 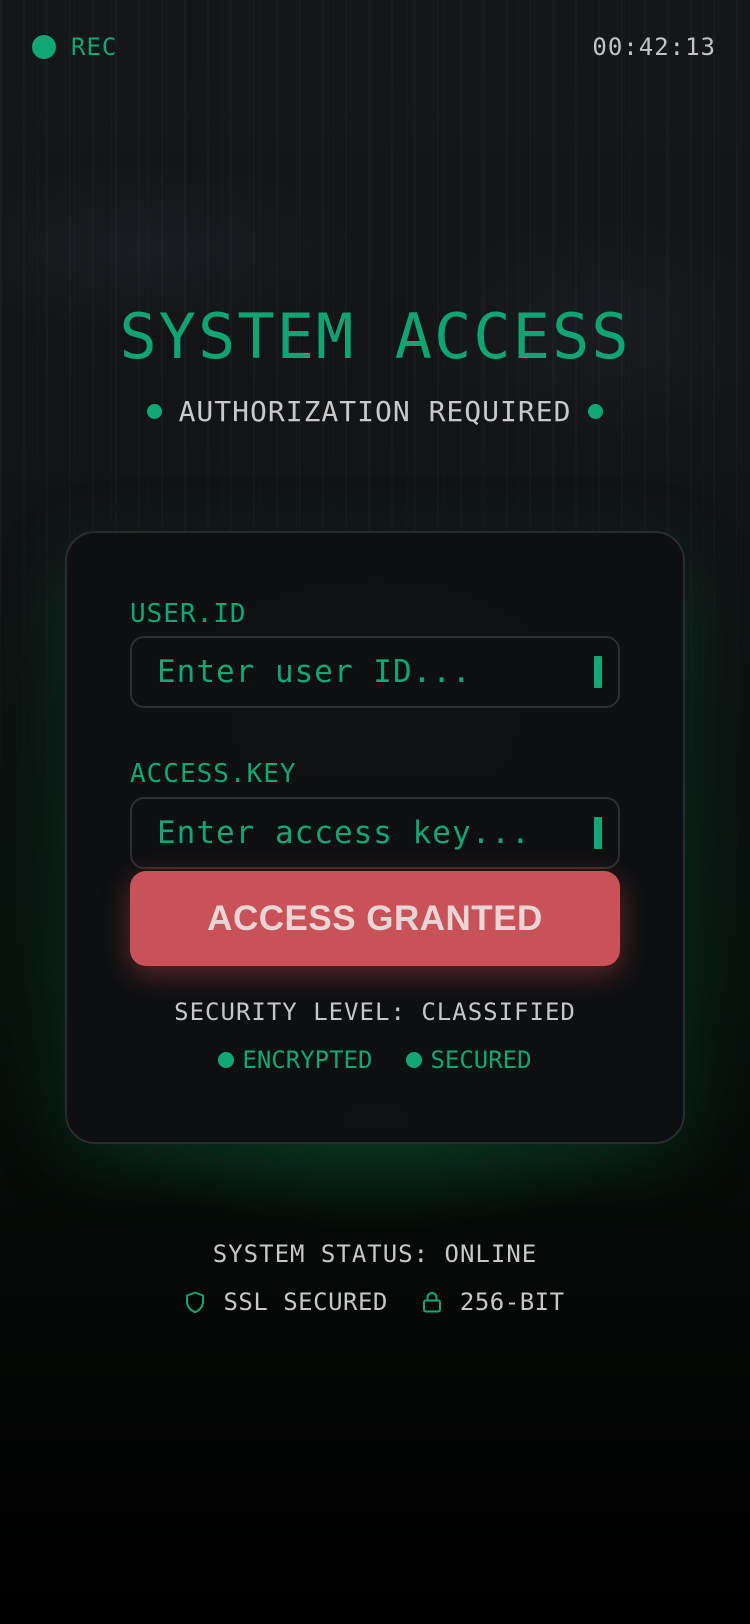 I want to click on rec-label: REC, so click(x=94, y=47).